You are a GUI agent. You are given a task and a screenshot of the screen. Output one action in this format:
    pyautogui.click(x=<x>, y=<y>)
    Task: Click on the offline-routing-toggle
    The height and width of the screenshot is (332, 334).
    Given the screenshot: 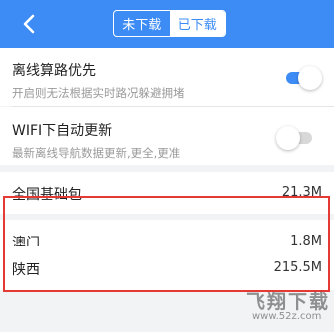 What is the action you would take?
    pyautogui.click(x=304, y=78)
    